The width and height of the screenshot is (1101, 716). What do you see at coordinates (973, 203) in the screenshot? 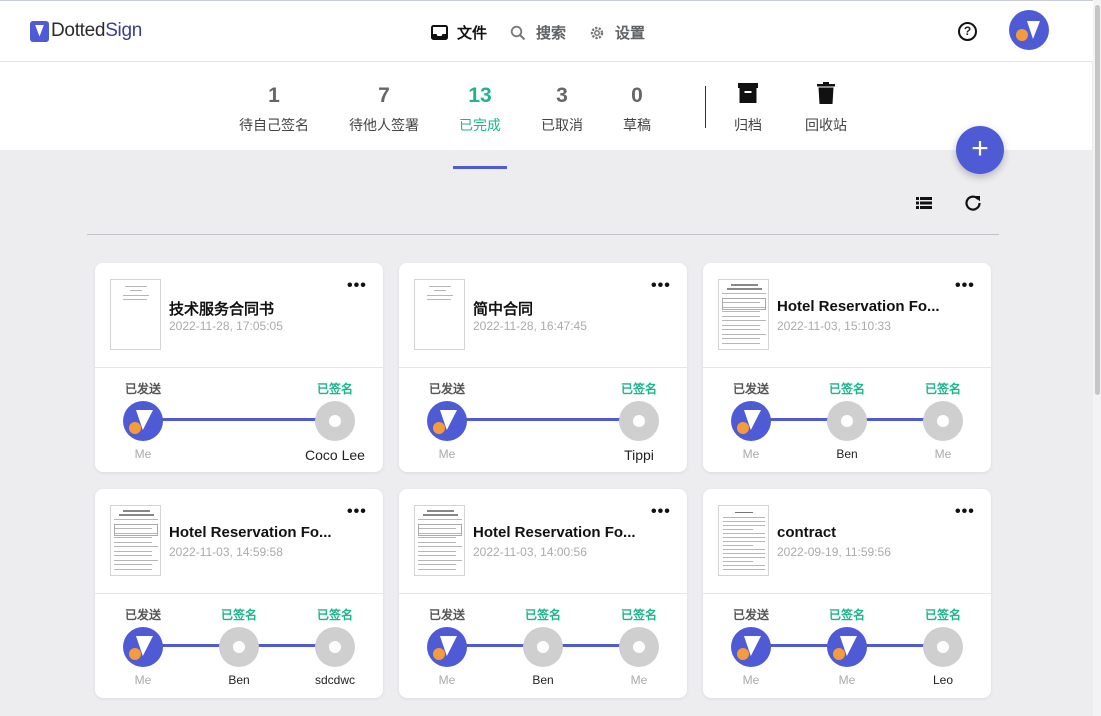
I see `refresh-icon` at bounding box center [973, 203].